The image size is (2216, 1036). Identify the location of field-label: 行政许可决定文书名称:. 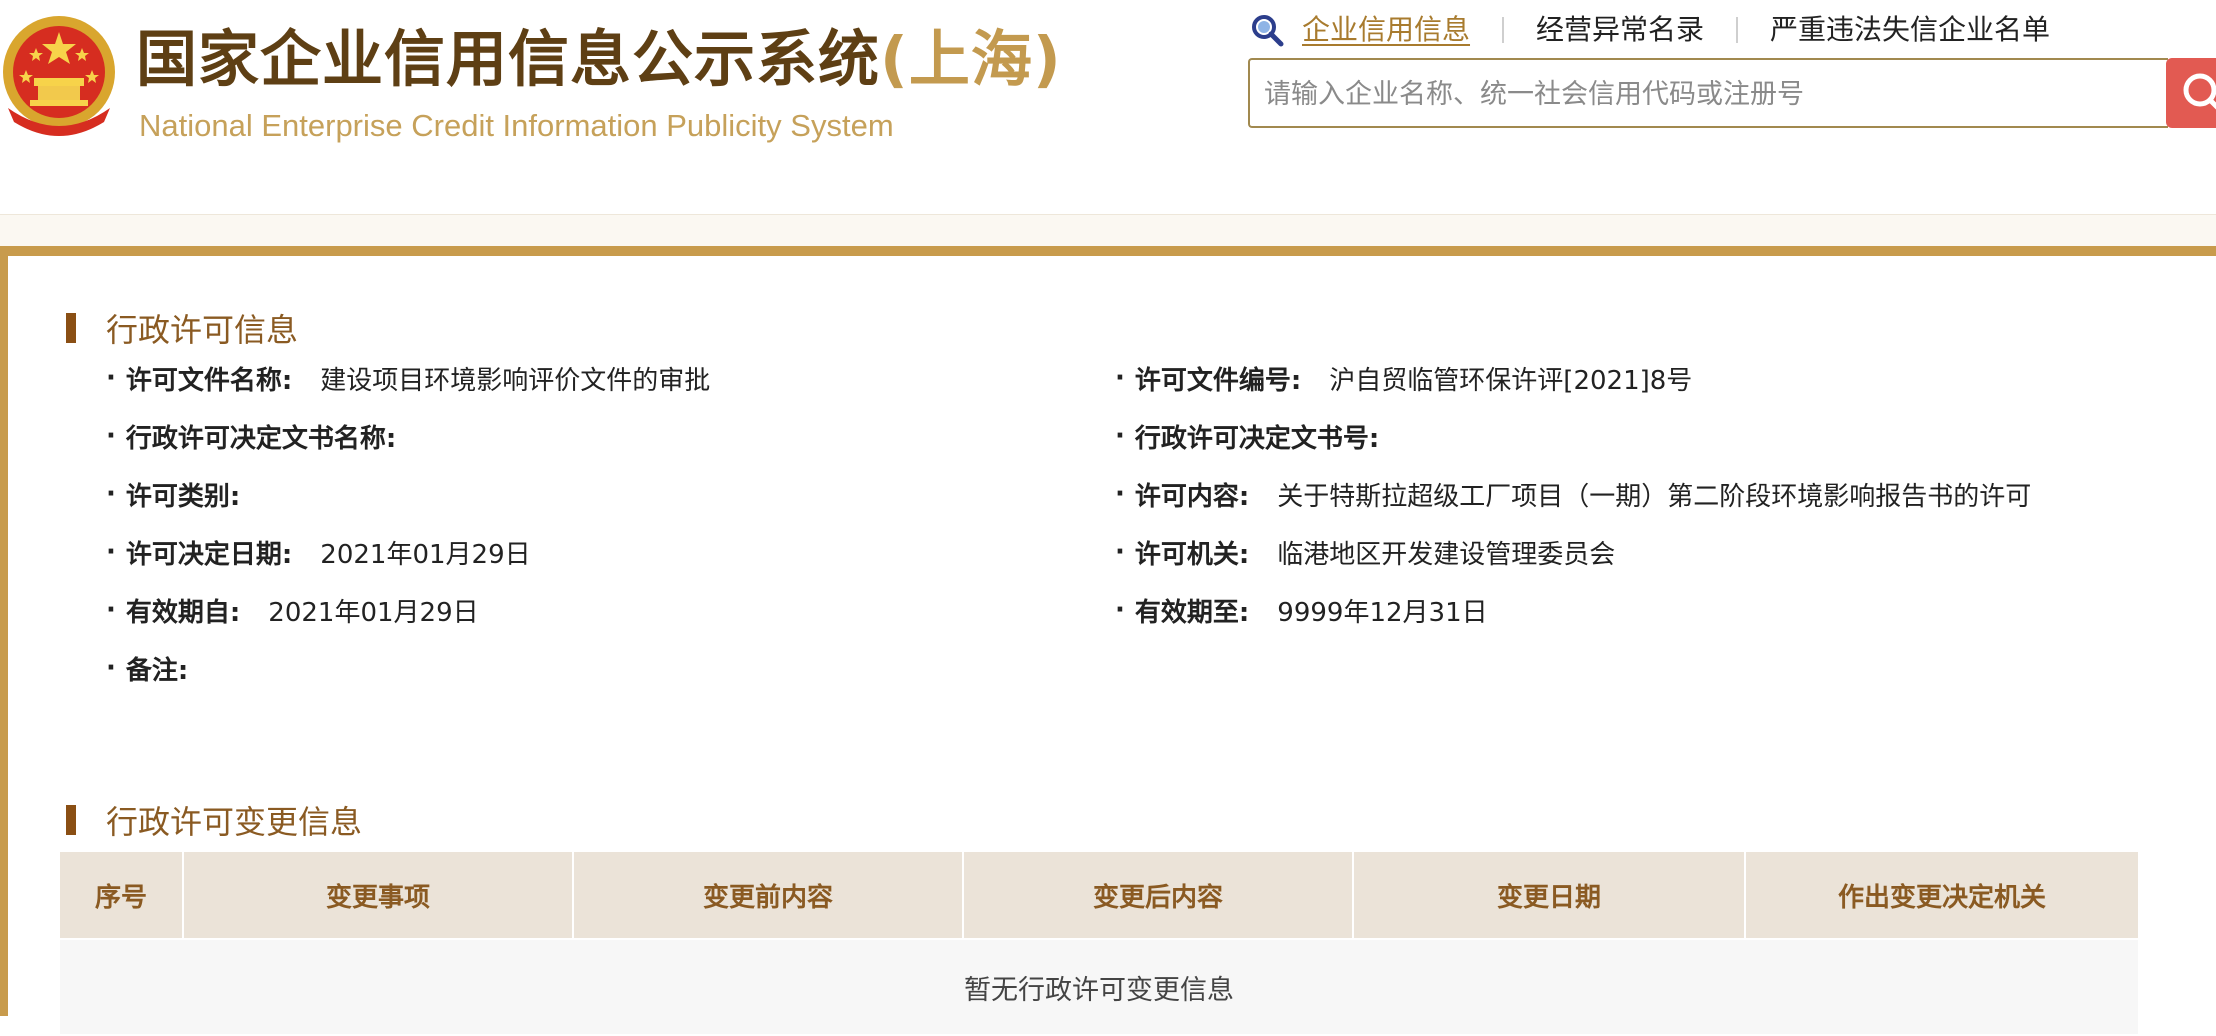
(261, 438).